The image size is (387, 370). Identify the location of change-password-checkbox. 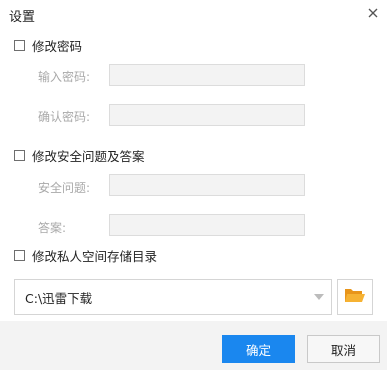
(19, 45).